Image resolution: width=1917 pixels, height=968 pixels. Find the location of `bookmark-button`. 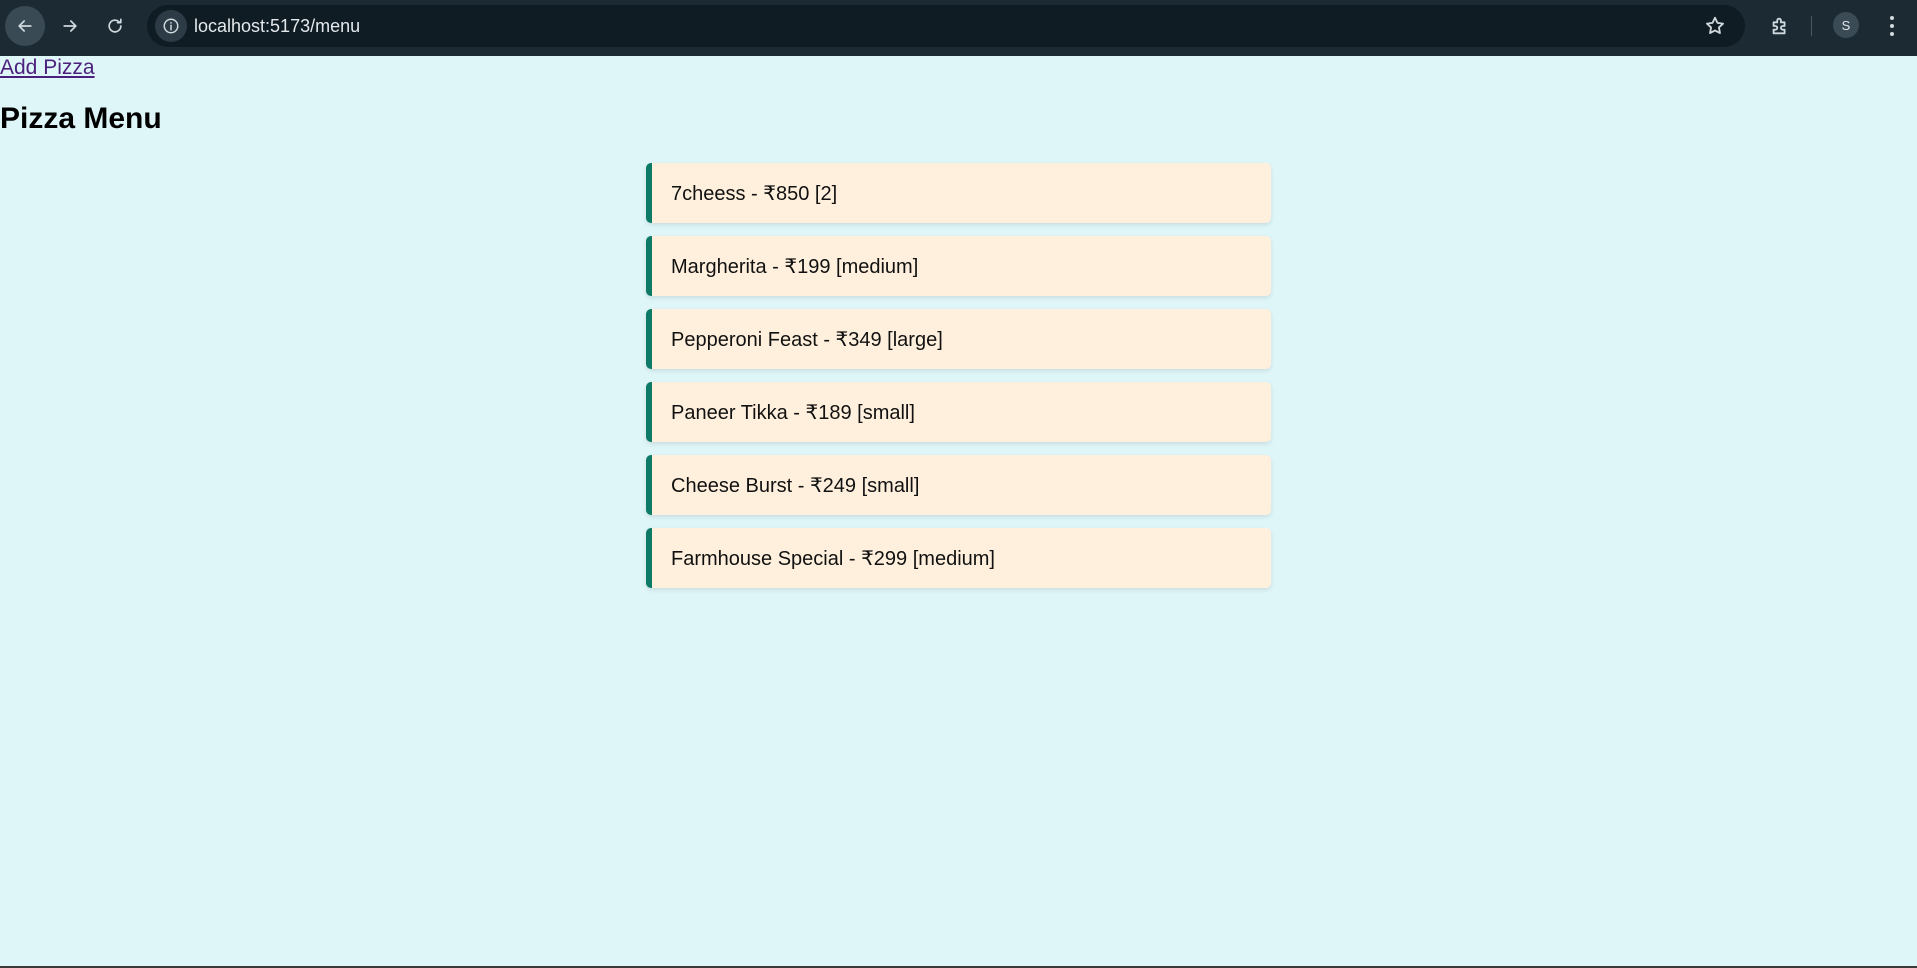

bookmark-button is located at coordinates (1715, 26).